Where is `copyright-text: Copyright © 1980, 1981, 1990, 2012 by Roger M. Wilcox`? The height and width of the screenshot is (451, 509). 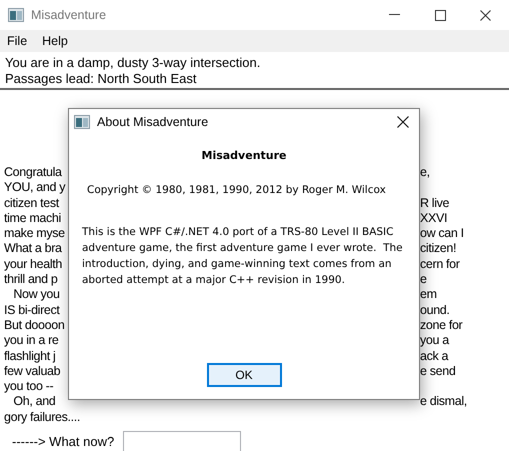 copyright-text: Copyright © 1980, 1981, 1990, 2012 by Roger M. Wilcox is located at coordinates (236, 190).